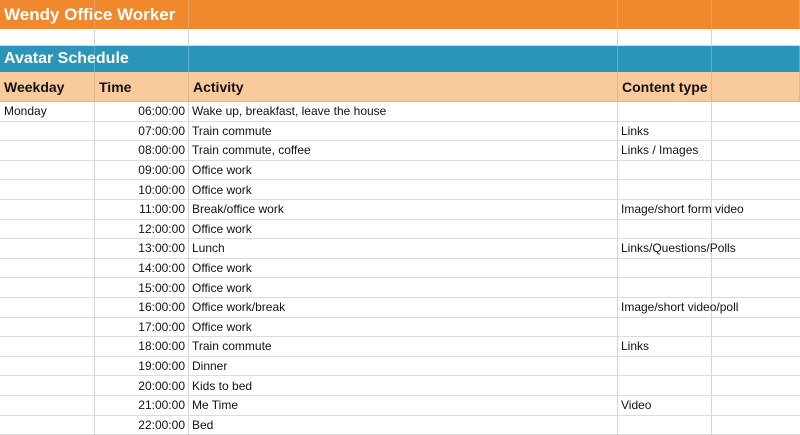  Describe the element at coordinates (403, 386) in the screenshot. I see `activity-cell: Kids to bed` at that location.